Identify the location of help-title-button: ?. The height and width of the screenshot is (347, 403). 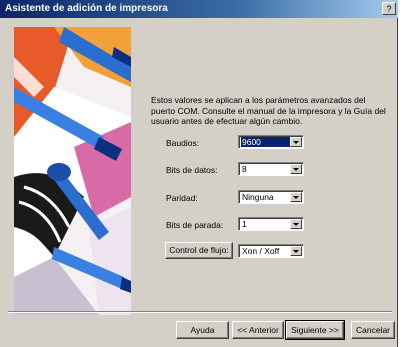
(389, 8).